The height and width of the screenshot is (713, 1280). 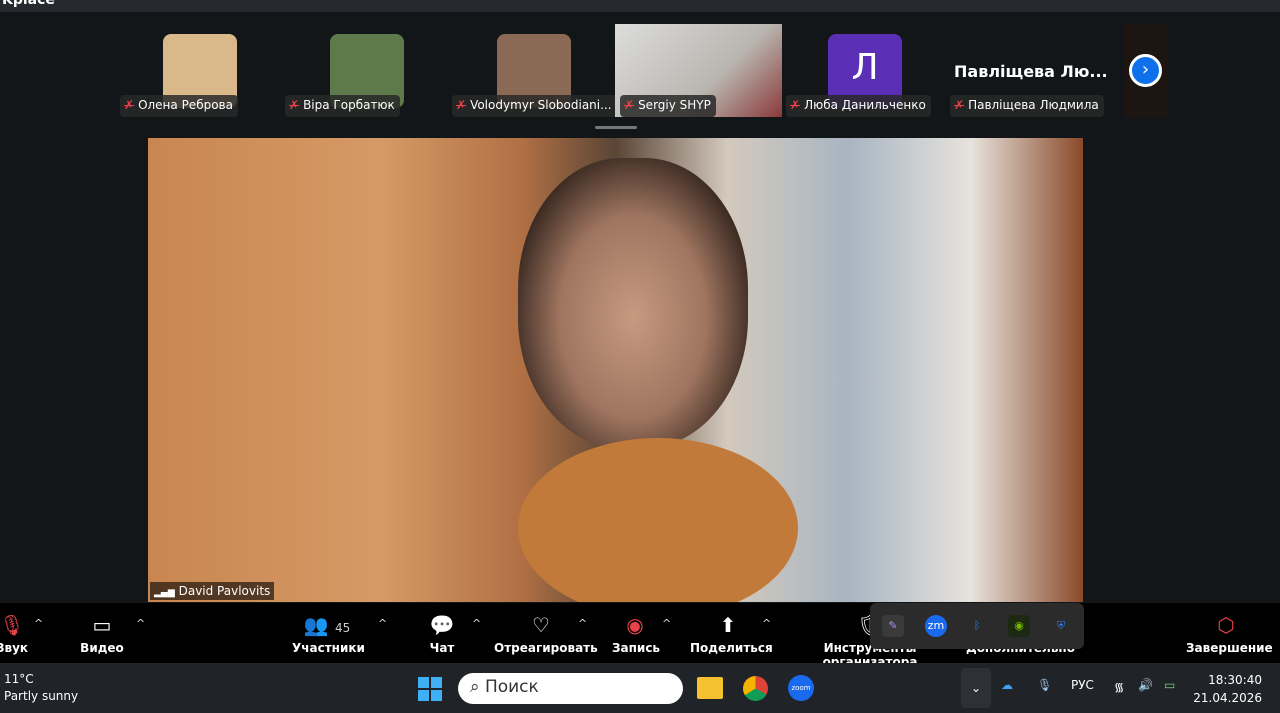 I want to click on react-button: ♡ Отреагировать, so click(x=546, y=634).